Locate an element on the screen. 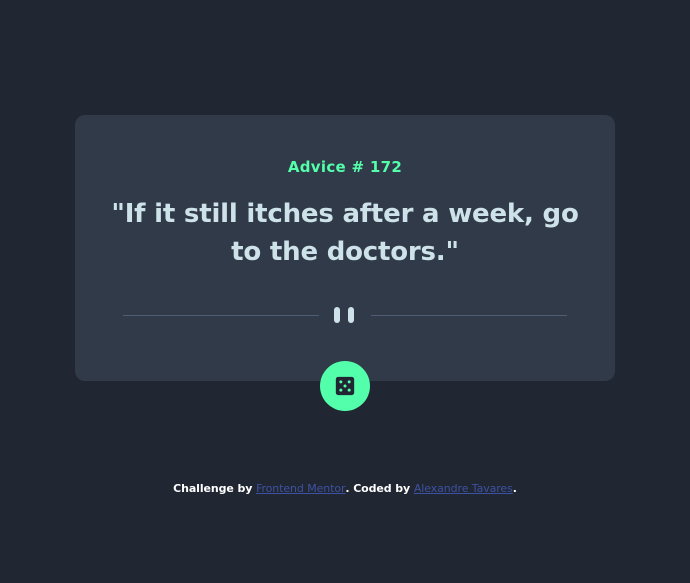 Image resolution: width=690 pixels, height=583 pixels. divider is located at coordinates (345, 315).